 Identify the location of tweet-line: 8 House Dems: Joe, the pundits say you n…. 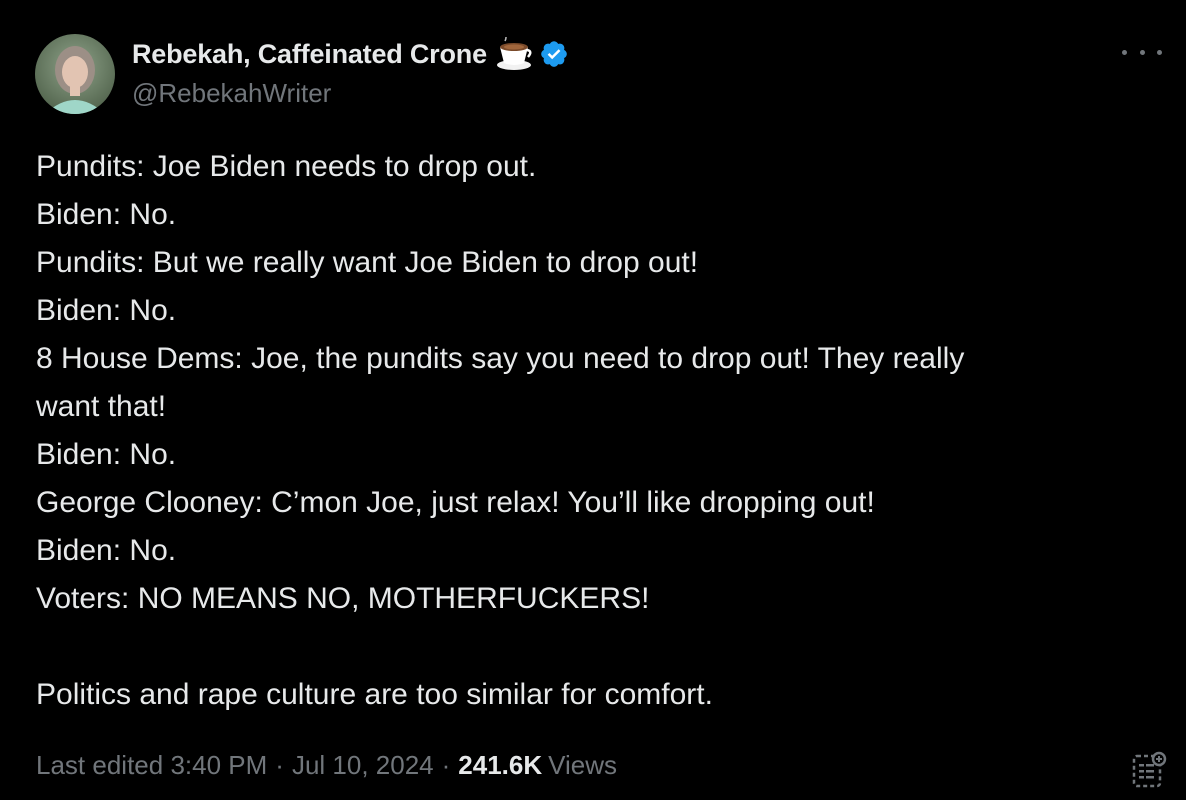
(500, 358).